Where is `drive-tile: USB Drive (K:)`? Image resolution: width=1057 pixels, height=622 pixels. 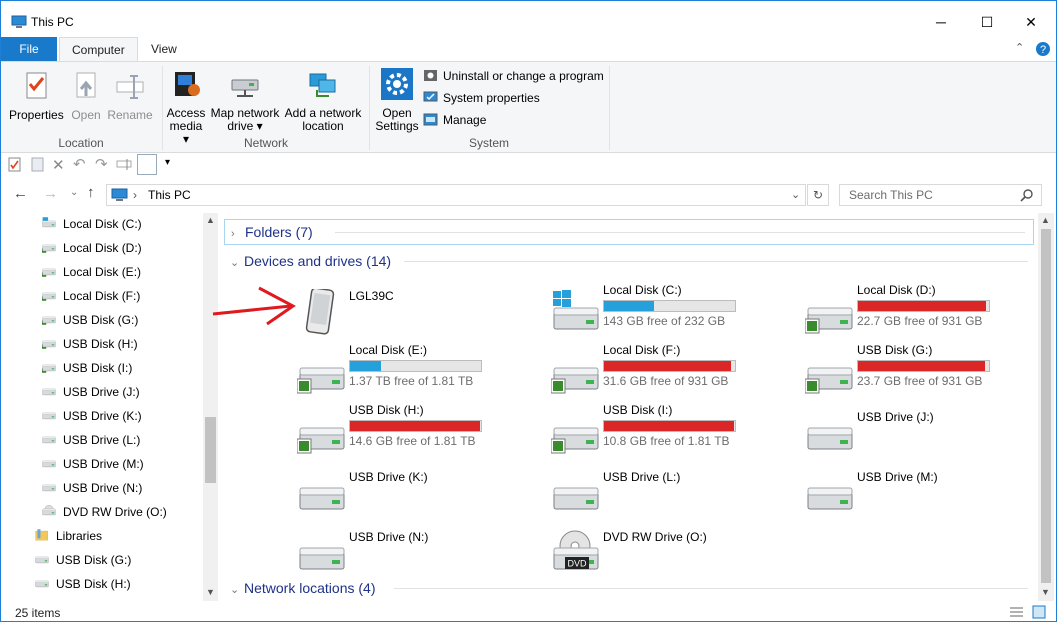
drive-tile: USB Drive (K:) is located at coordinates (422, 493).